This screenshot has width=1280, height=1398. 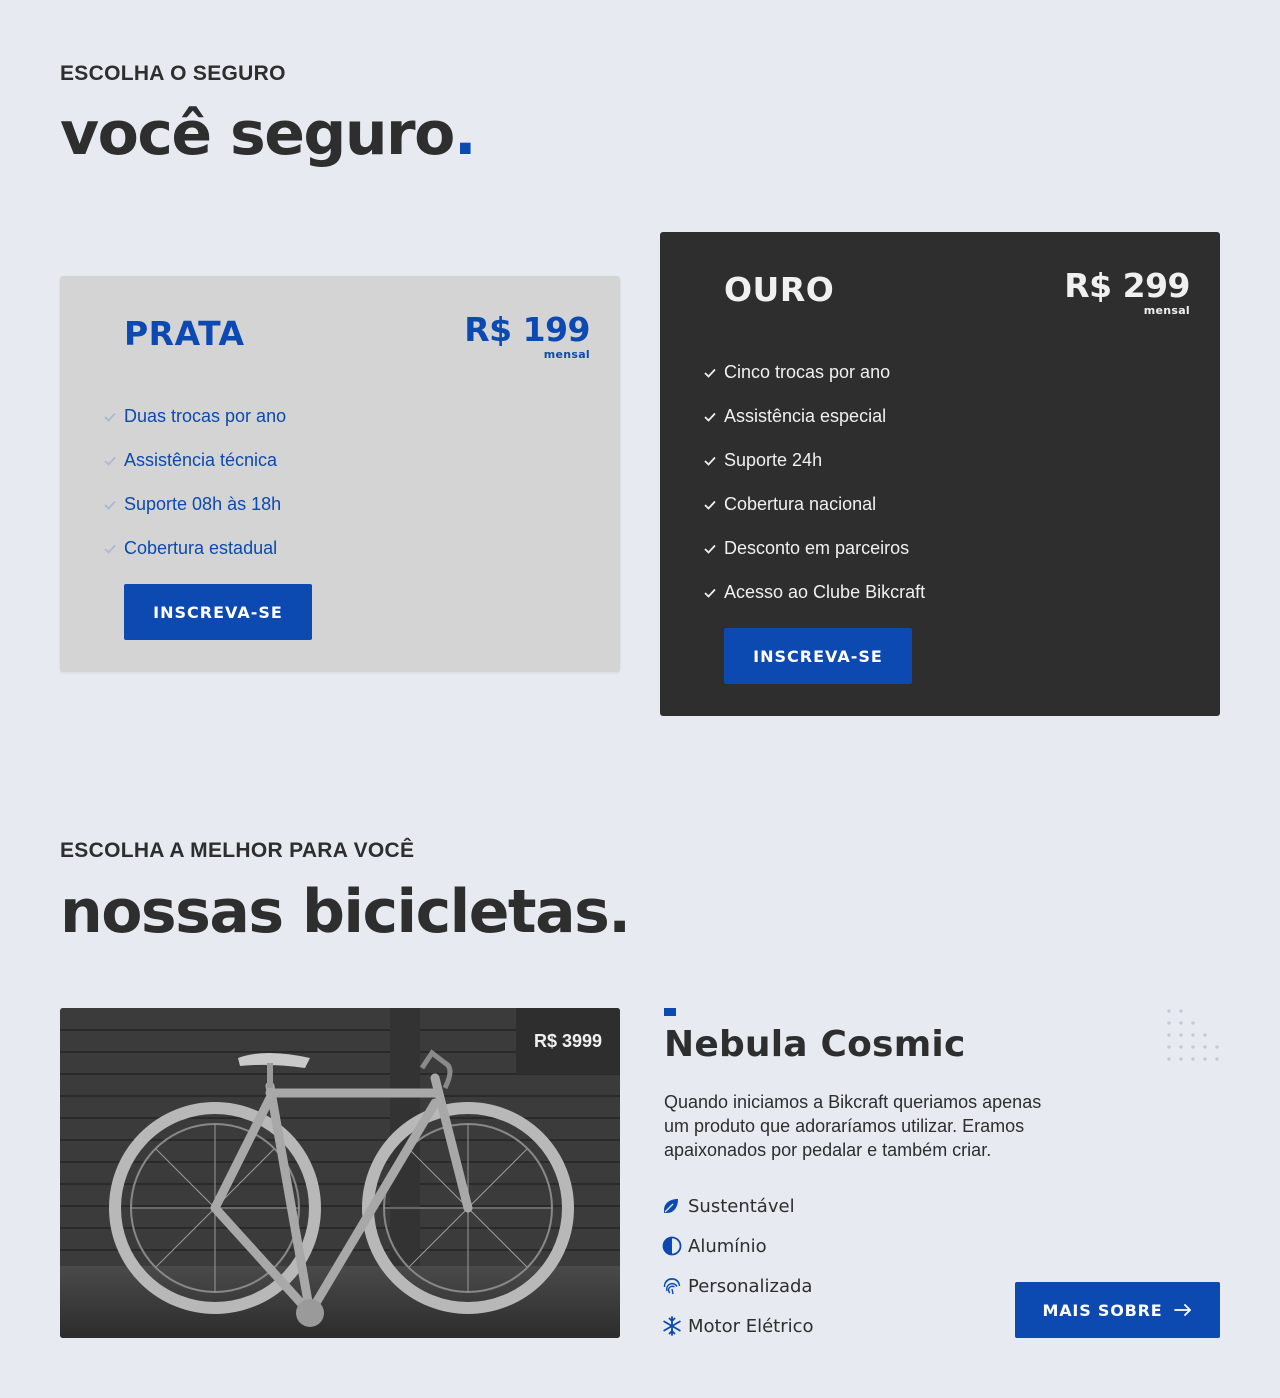 What do you see at coordinates (1183, 1310) in the screenshot?
I see `arrow-right-icon` at bounding box center [1183, 1310].